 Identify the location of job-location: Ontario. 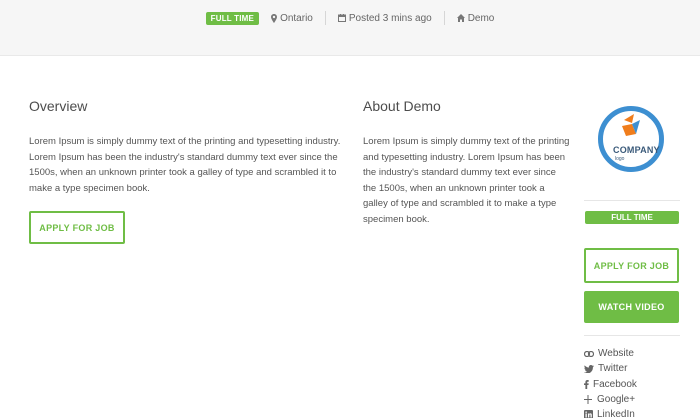
(292, 18).